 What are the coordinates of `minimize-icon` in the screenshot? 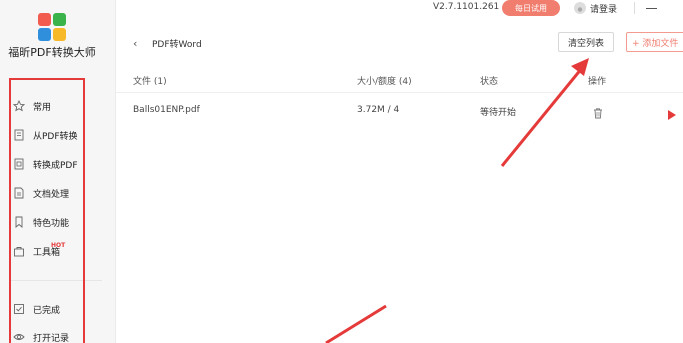 It's located at (651, 8).